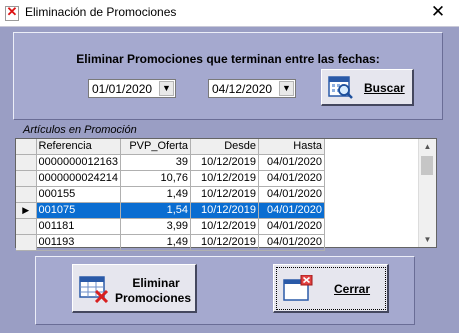 This screenshot has height=333, width=459. What do you see at coordinates (331, 288) in the screenshot?
I see `close-button: Cerrar` at bounding box center [331, 288].